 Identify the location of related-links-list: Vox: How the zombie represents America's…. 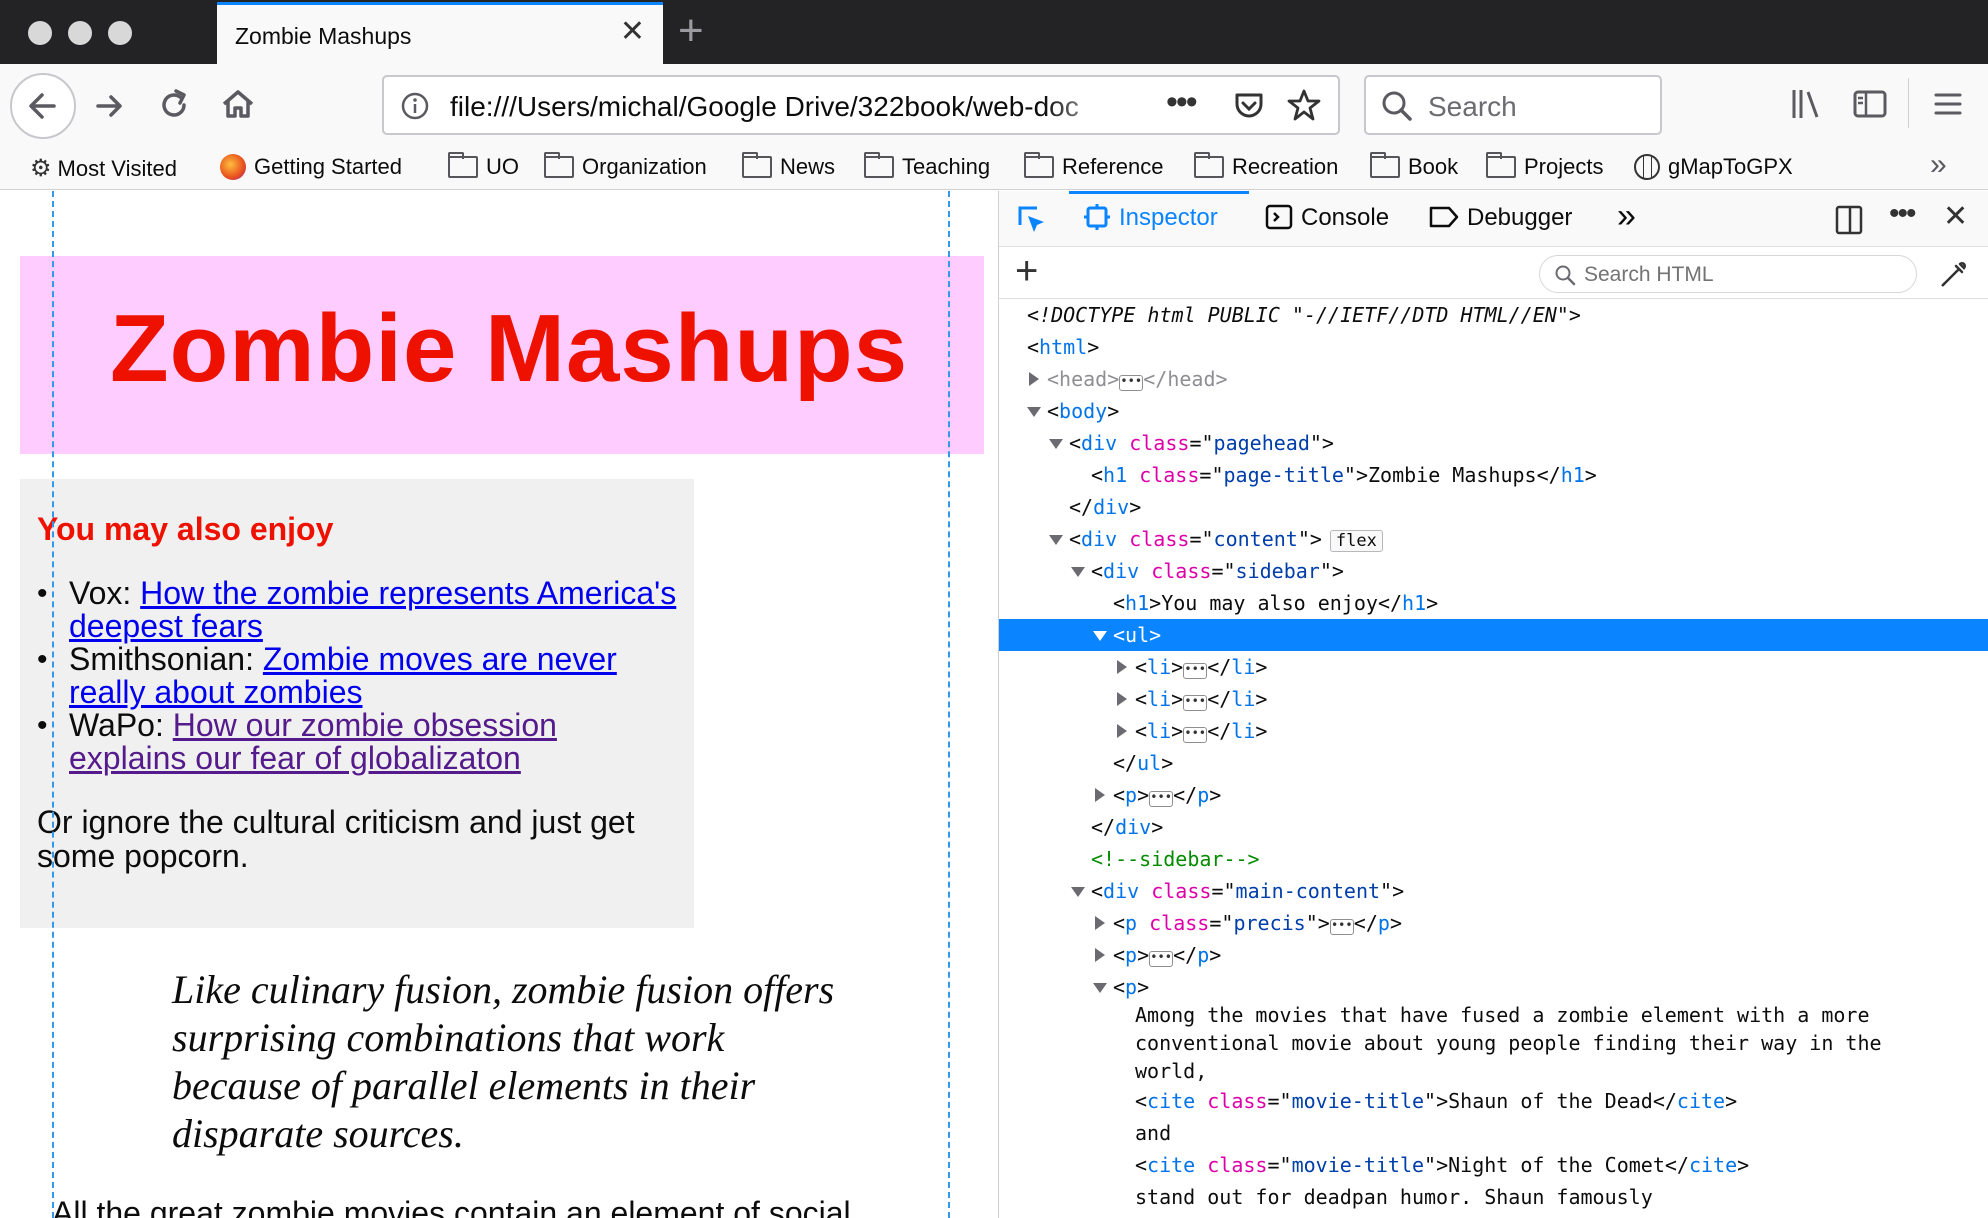
(357, 676).